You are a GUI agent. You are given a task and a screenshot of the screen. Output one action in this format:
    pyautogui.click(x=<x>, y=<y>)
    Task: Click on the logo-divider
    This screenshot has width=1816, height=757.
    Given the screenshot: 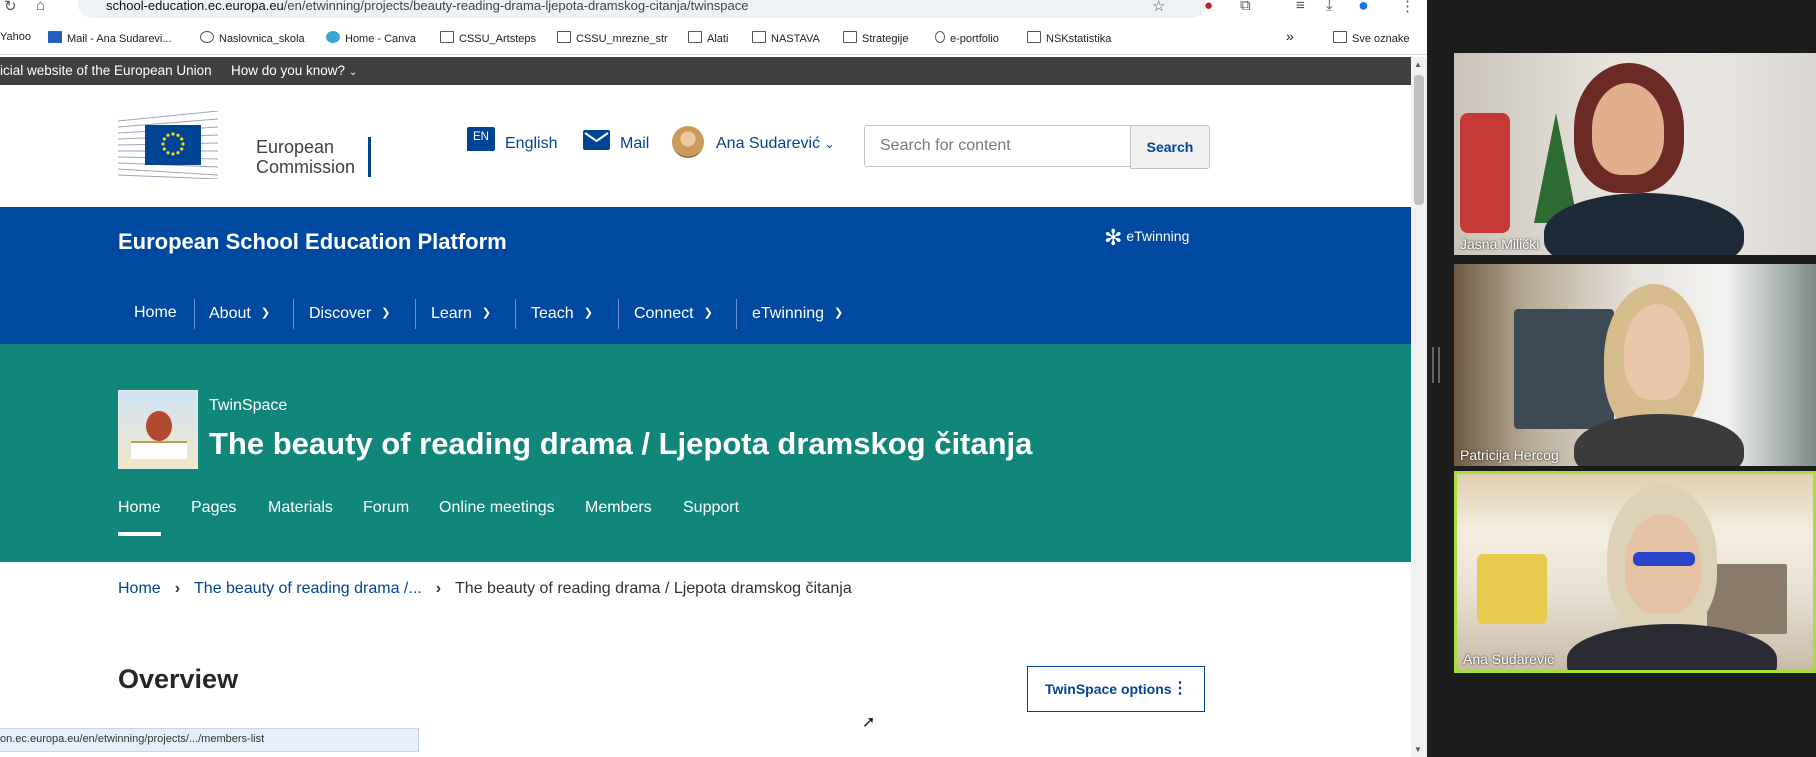 What is the action you would take?
    pyautogui.click(x=369, y=157)
    